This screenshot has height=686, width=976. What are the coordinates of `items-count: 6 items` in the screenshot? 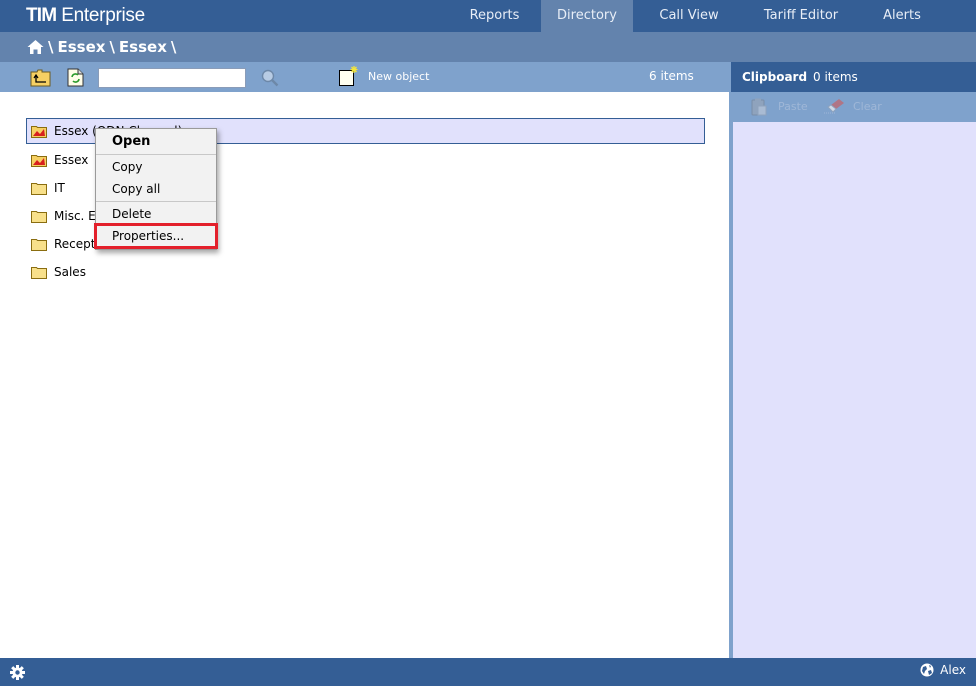 It's located at (671, 76).